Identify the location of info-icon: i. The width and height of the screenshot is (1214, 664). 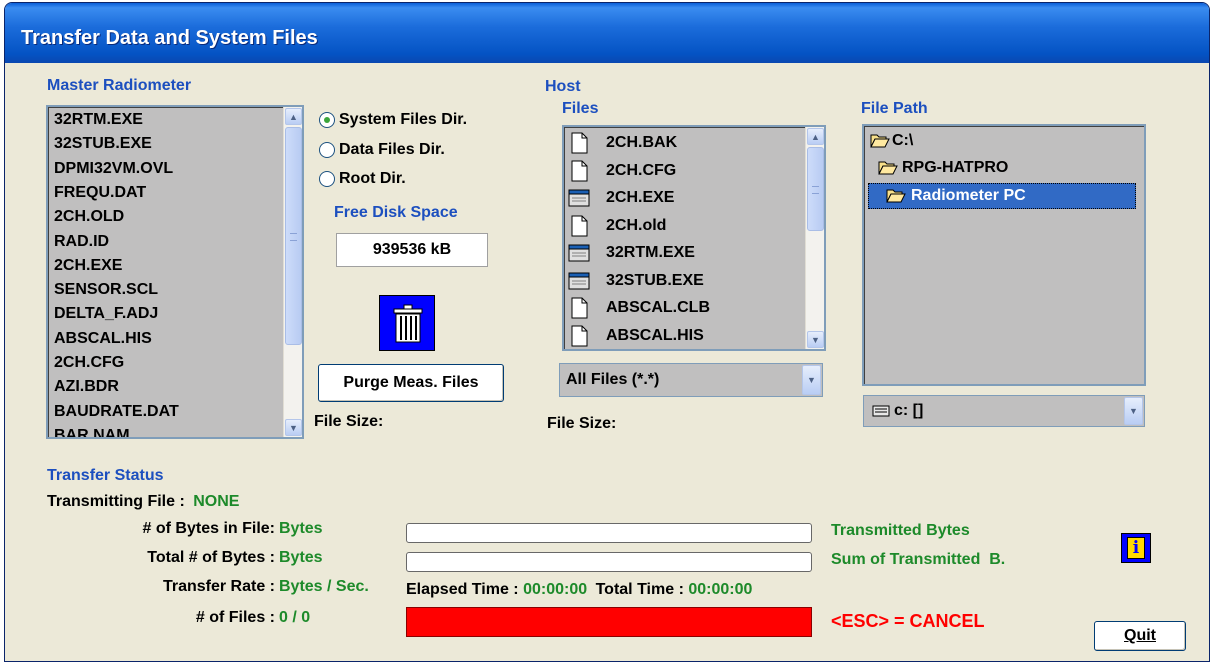
(1136, 548).